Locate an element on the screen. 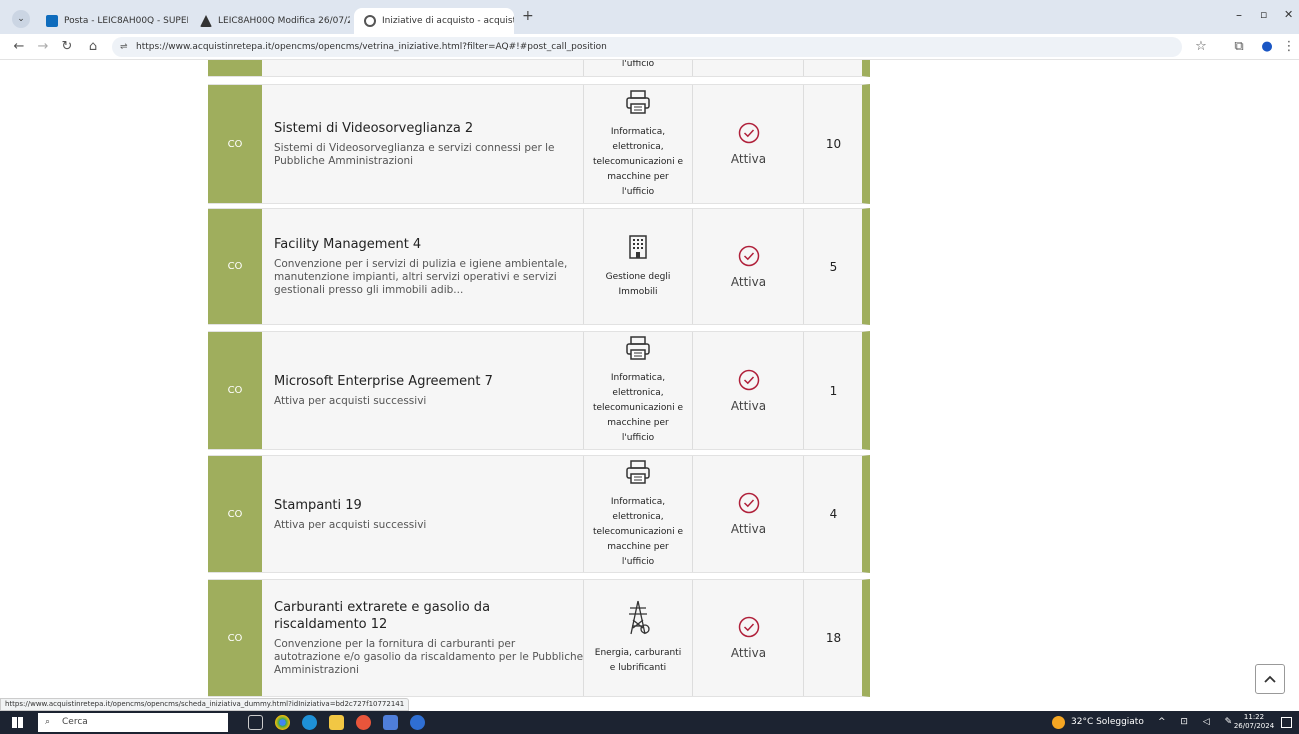 This screenshot has height=734, width=1299. initiative-title: Sistemi di Videosorveglianza 2 is located at coordinates (429, 128).